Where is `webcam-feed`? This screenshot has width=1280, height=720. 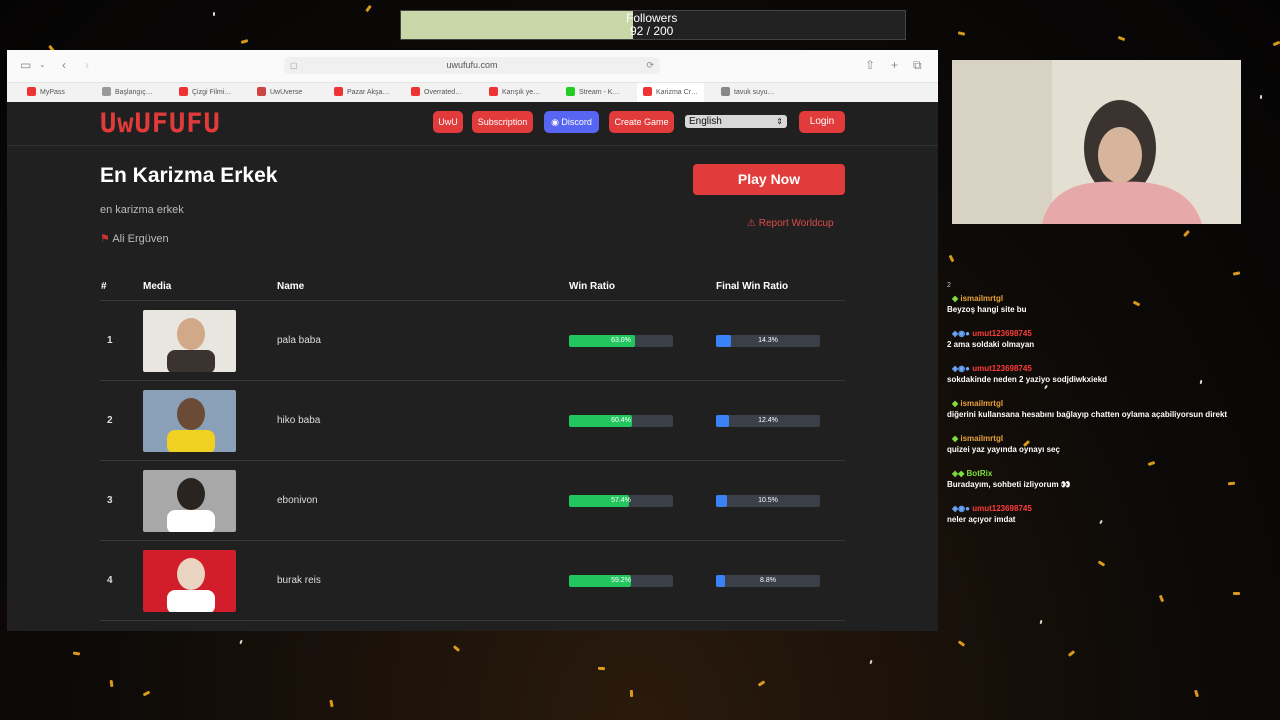
webcam-feed is located at coordinates (1096, 142).